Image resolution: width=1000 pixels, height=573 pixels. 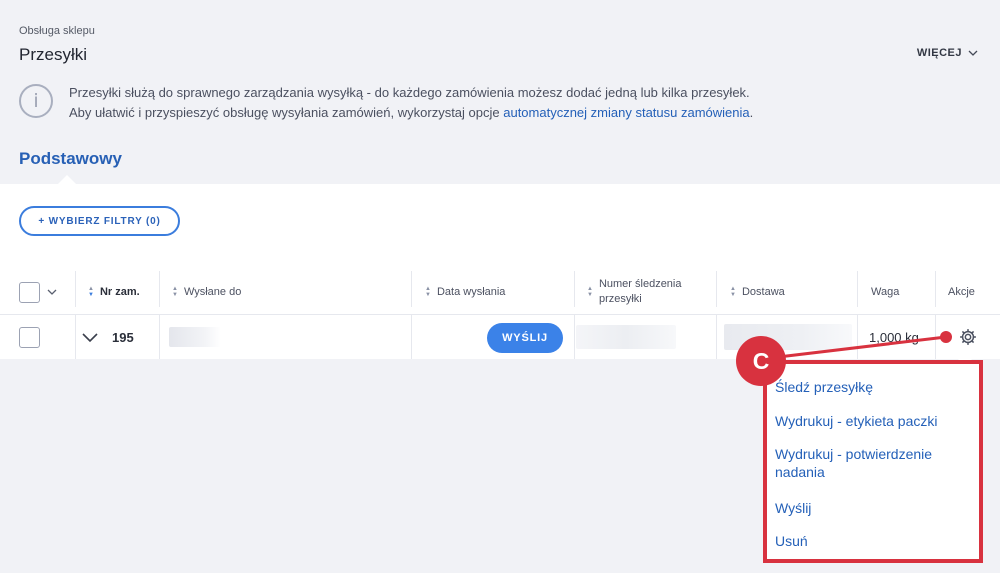 What do you see at coordinates (968, 337) in the screenshot?
I see `gear-icon` at bounding box center [968, 337].